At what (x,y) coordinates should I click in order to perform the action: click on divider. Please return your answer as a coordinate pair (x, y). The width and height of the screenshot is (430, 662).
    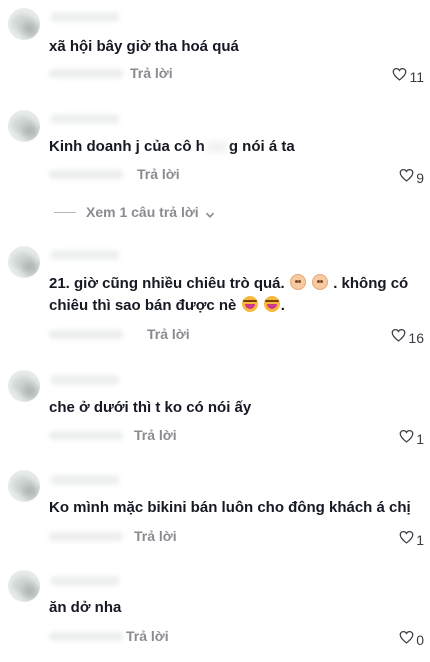
    Looking at the image, I should click on (65, 212).